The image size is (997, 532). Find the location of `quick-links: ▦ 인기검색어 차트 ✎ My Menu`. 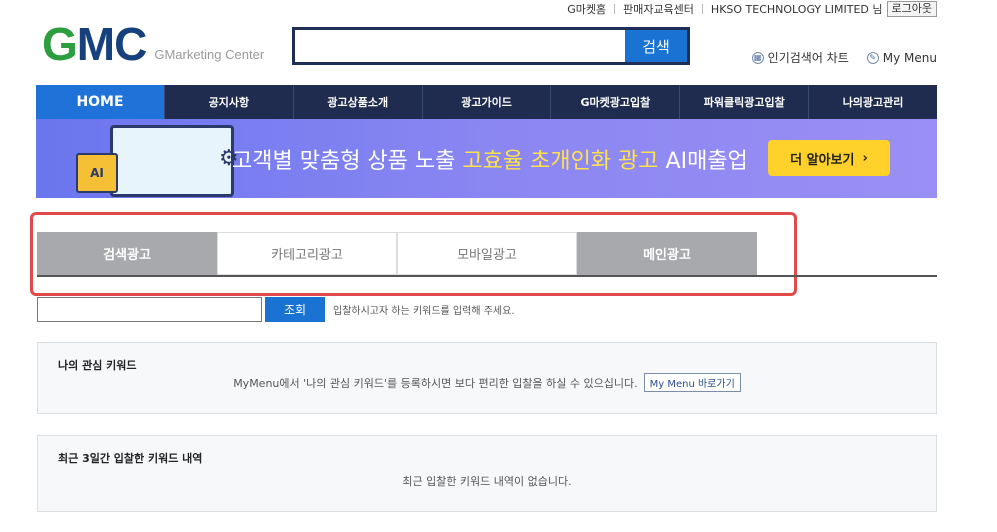

quick-links: ▦ 인기검색어 차트 ✎ My Menu is located at coordinates (844, 57).